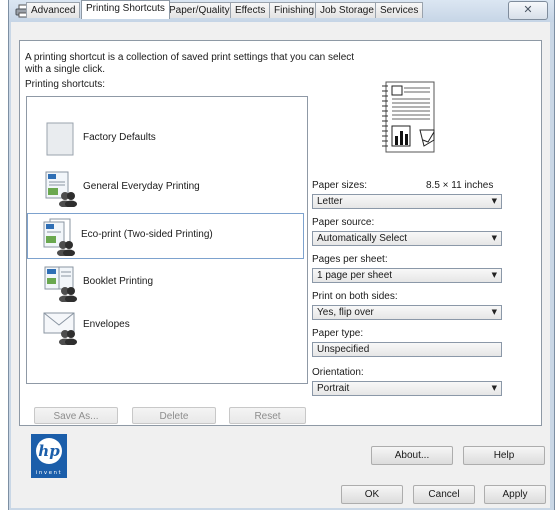 This screenshot has width=555, height=510. I want to click on orientation-select: Portrait ▼, so click(407, 388).